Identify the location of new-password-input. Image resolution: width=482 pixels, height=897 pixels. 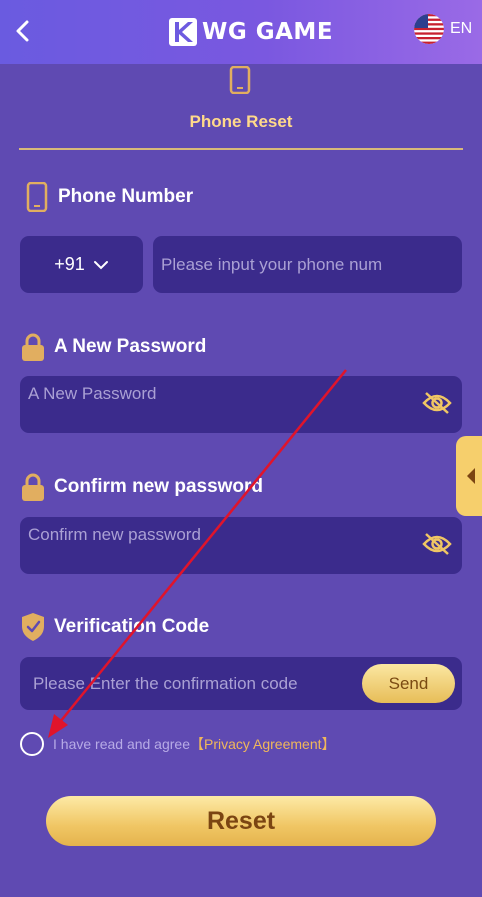
(241, 404).